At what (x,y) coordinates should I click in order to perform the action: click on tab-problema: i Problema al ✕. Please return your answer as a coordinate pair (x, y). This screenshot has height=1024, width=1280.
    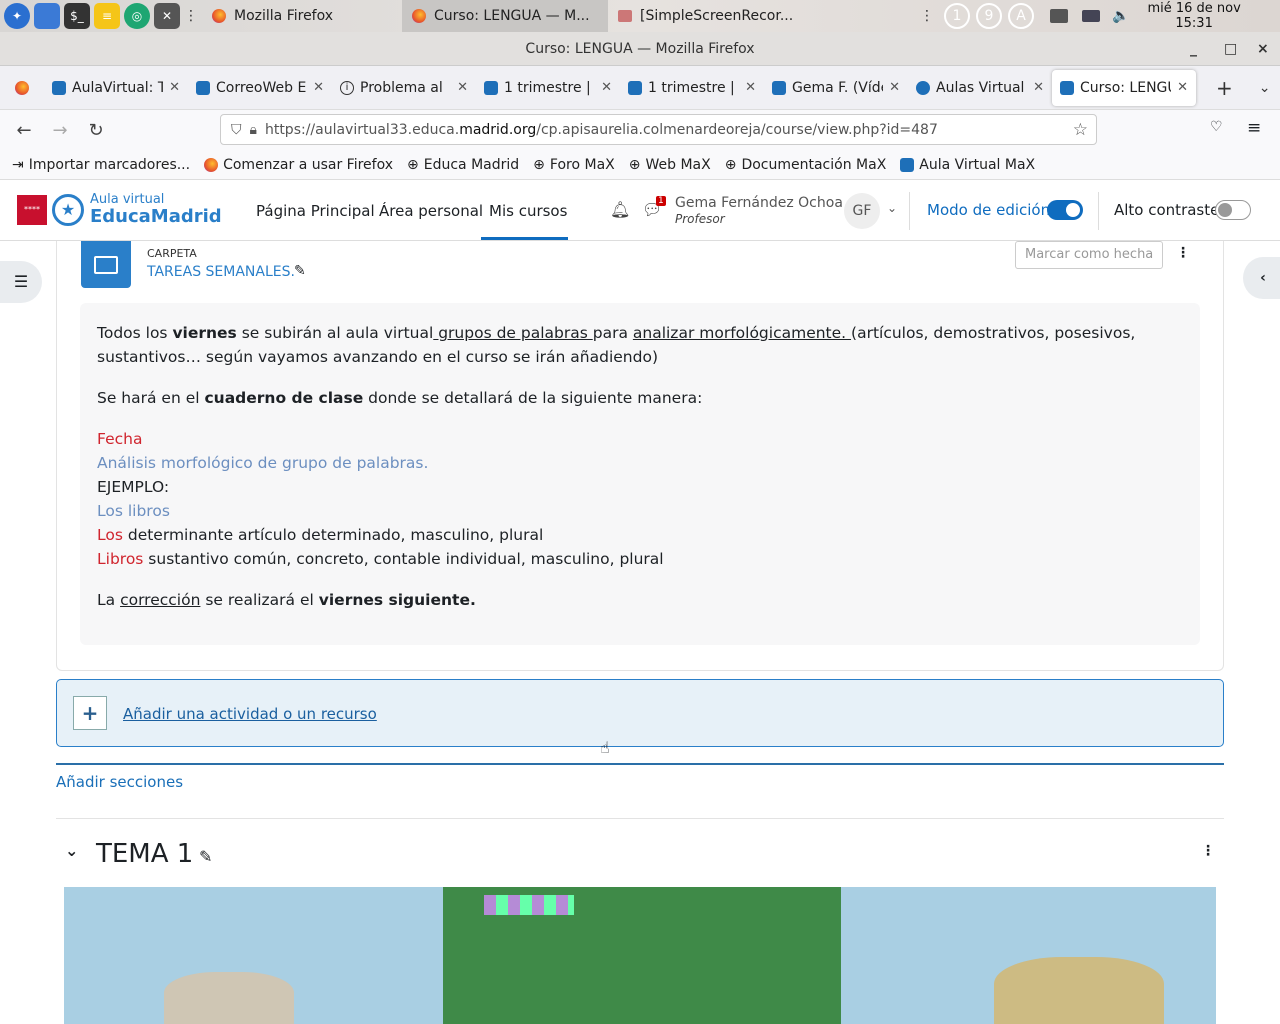
    Looking at the image, I should click on (404, 88).